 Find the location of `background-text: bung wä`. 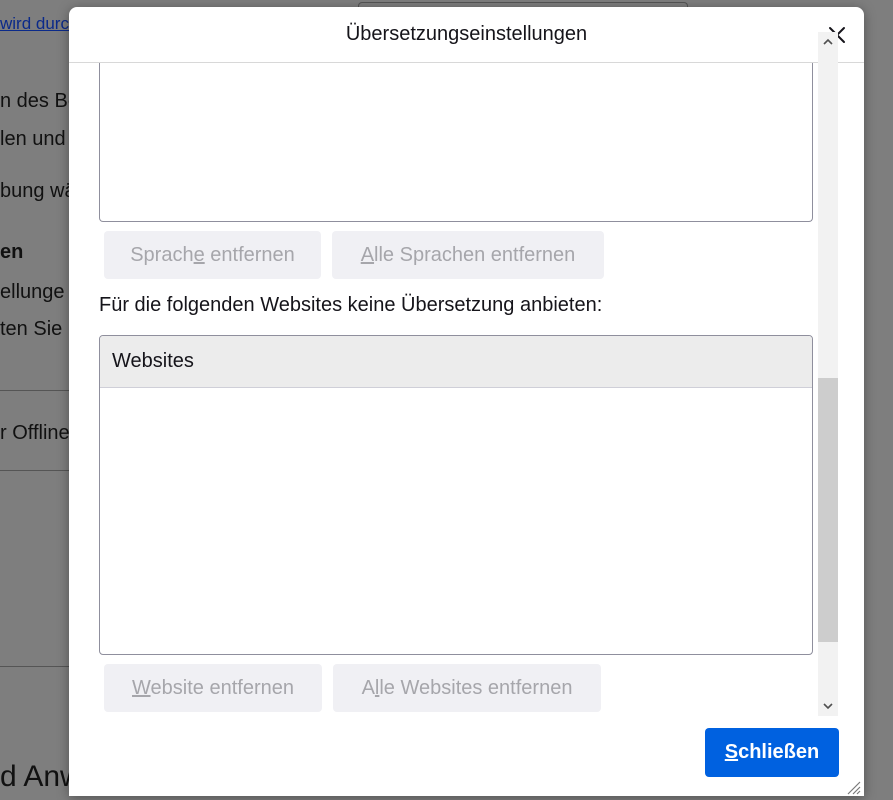

background-text: bung wä is located at coordinates (38, 191).